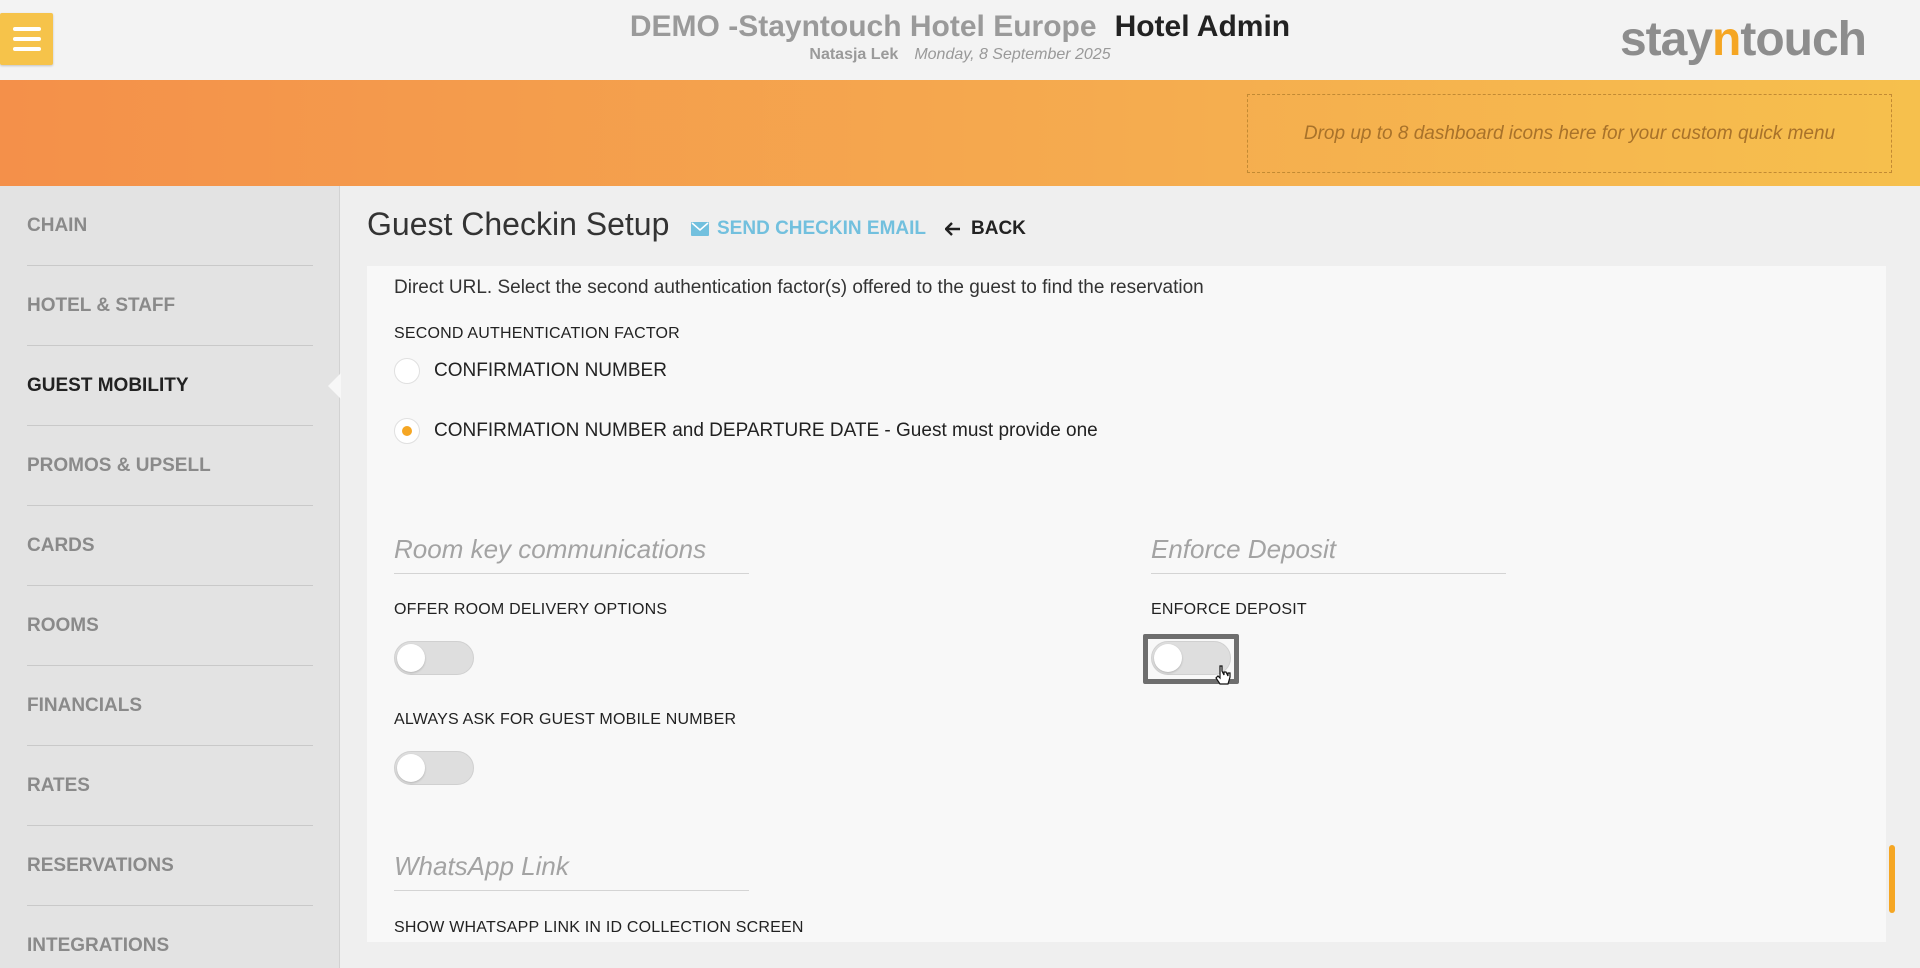  Describe the element at coordinates (434, 658) in the screenshot. I see `offer-room-delivery-toggle` at that location.